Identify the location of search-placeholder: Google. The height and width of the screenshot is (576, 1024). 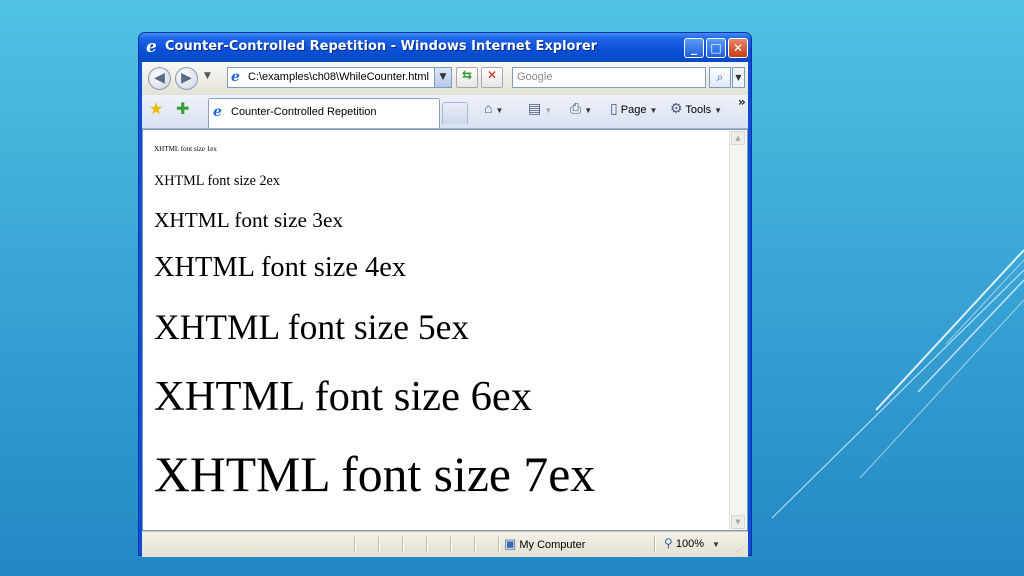
(535, 77).